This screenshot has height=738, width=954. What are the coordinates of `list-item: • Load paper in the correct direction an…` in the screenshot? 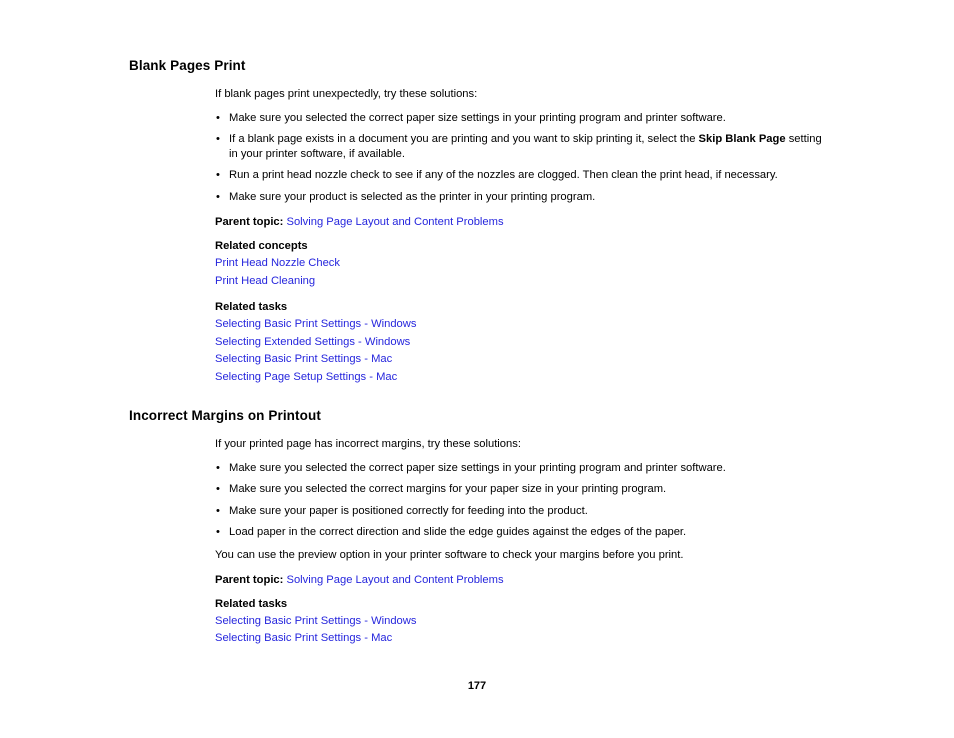 It's located at (522, 532).